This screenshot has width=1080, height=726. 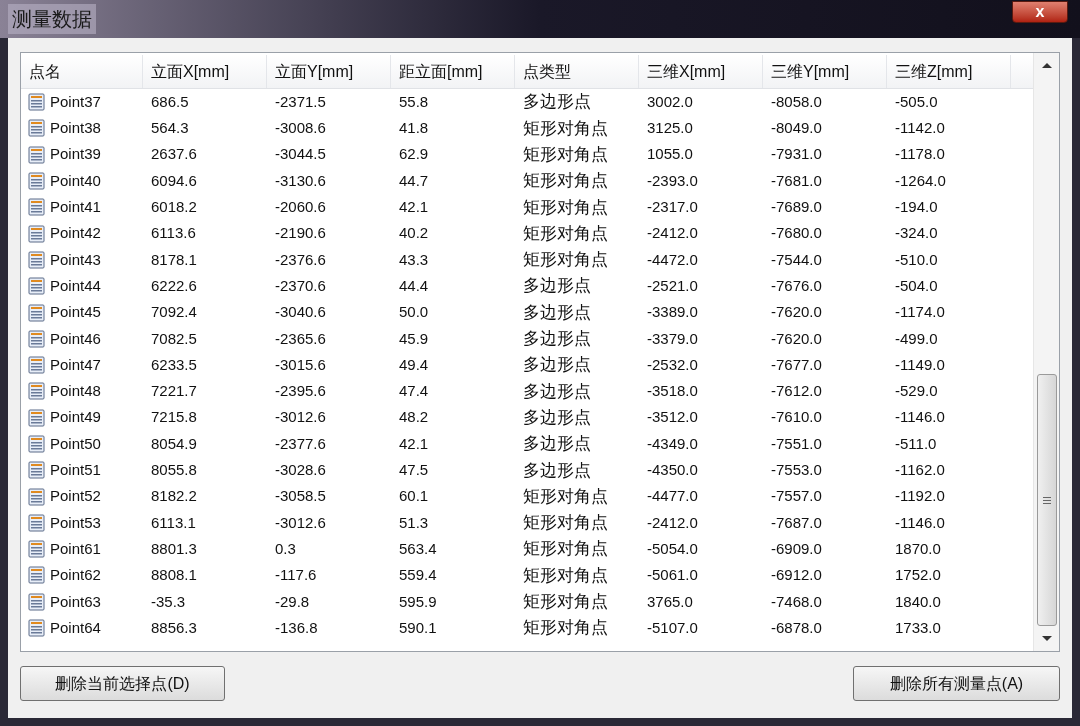 I want to click on table-cell-text: Point61, so click(x=75, y=548).